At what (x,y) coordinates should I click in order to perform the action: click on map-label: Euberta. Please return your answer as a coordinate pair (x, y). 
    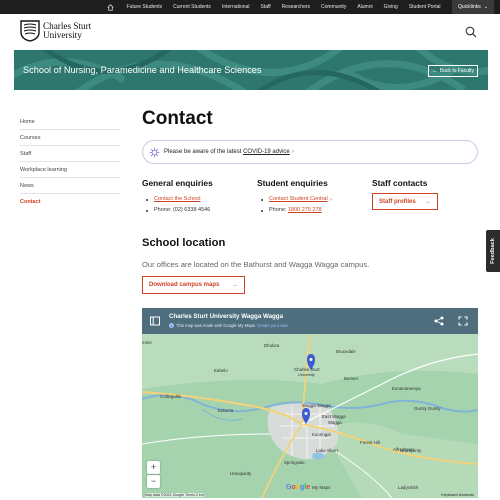
    Looking at the image, I should click on (226, 410).